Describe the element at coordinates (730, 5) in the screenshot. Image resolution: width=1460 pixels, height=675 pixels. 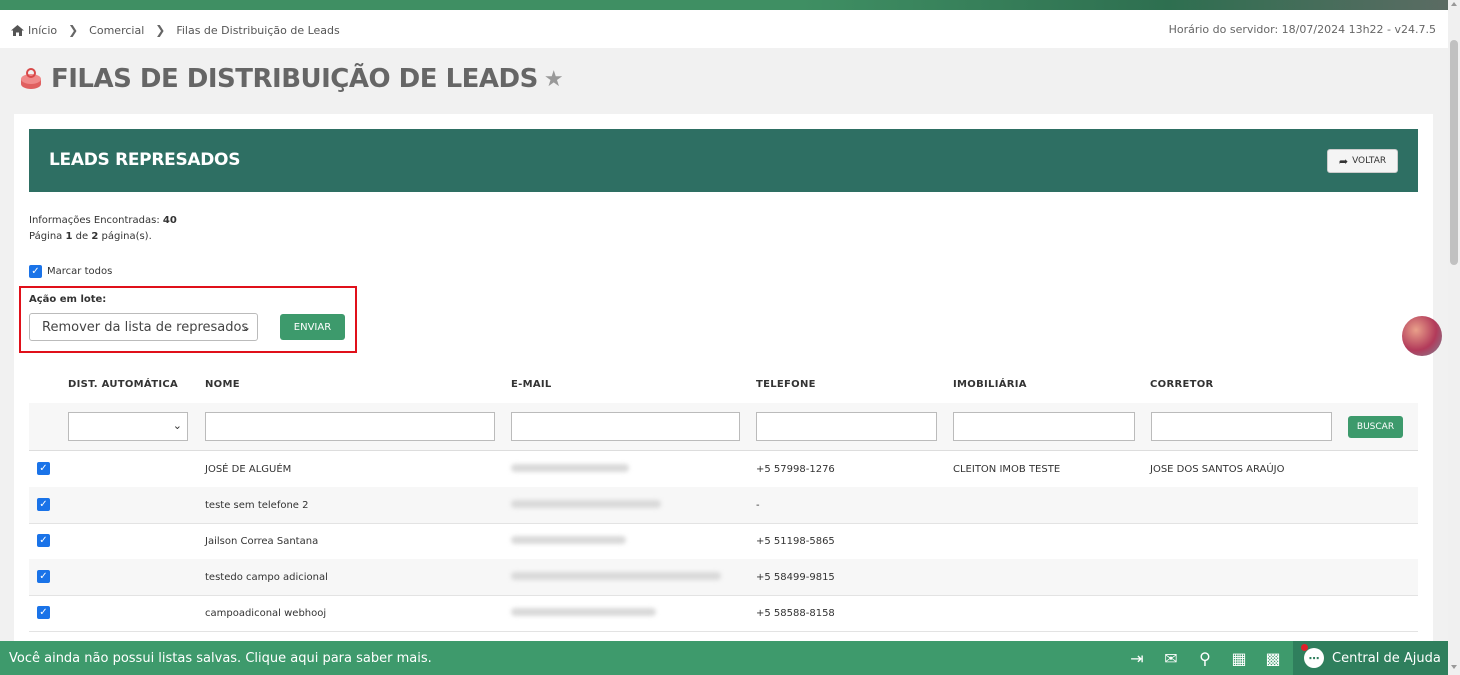
I see `top-accent-stripe` at that location.